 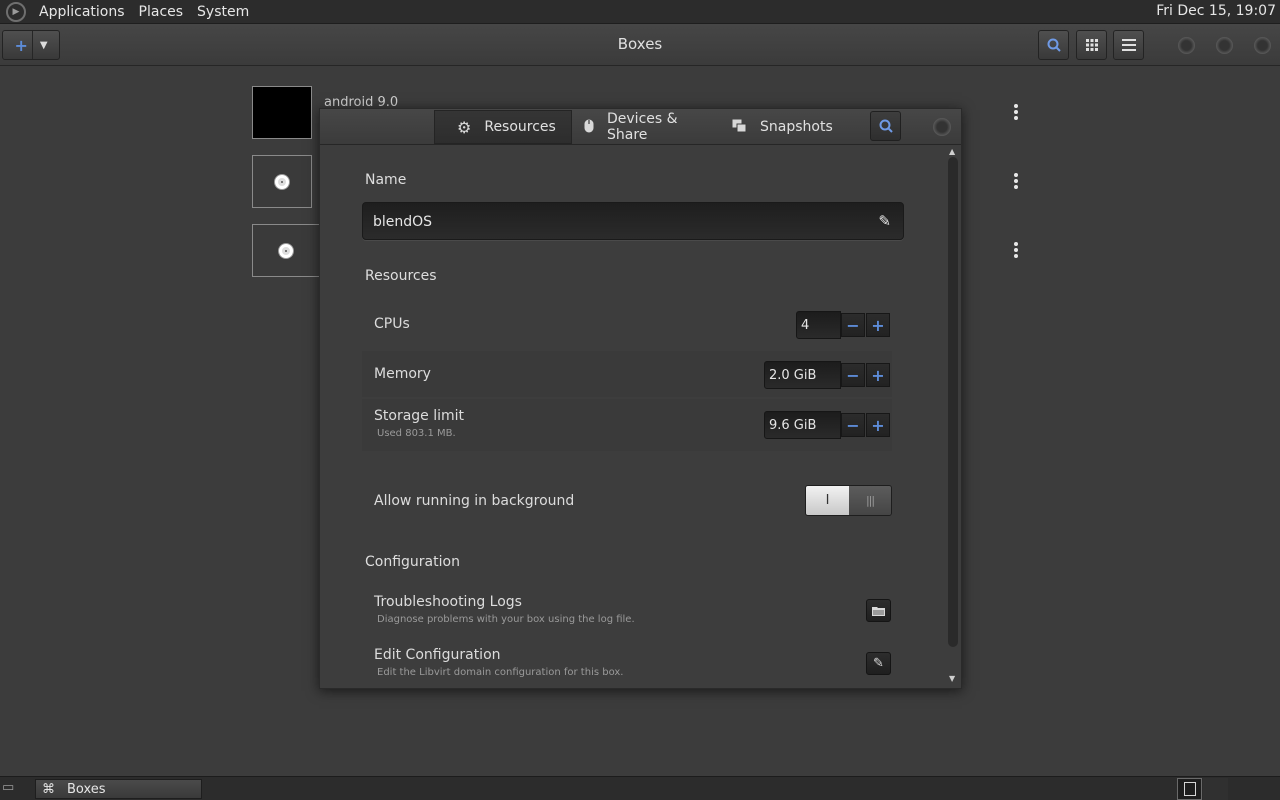 I want to click on configuration-section-label: Configuration, so click(x=412, y=562).